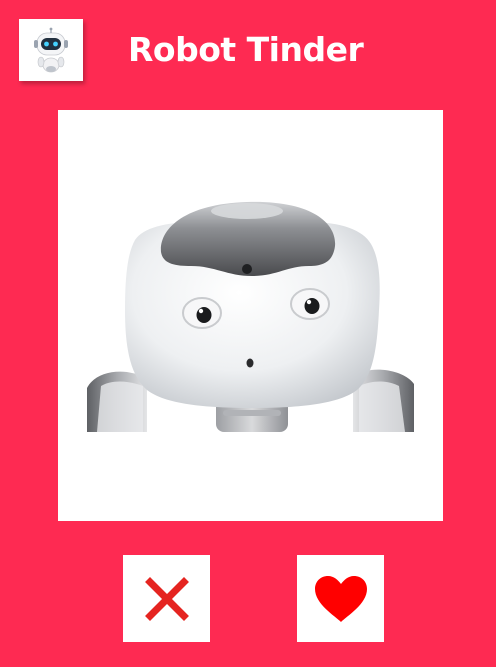 The image size is (496, 667). I want to click on robot-avatar-icon, so click(51, 50).